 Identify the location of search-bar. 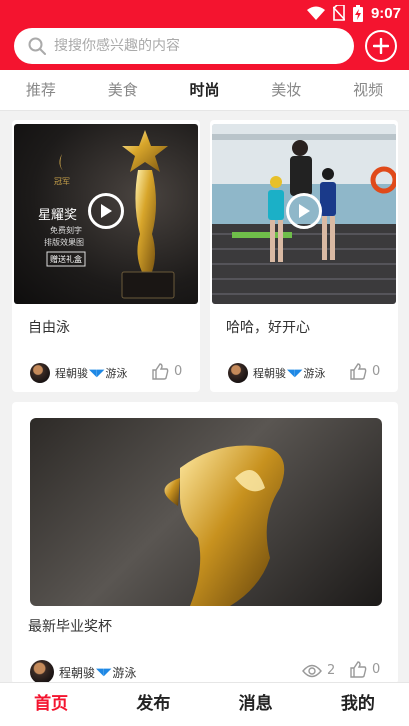
(184, 46).